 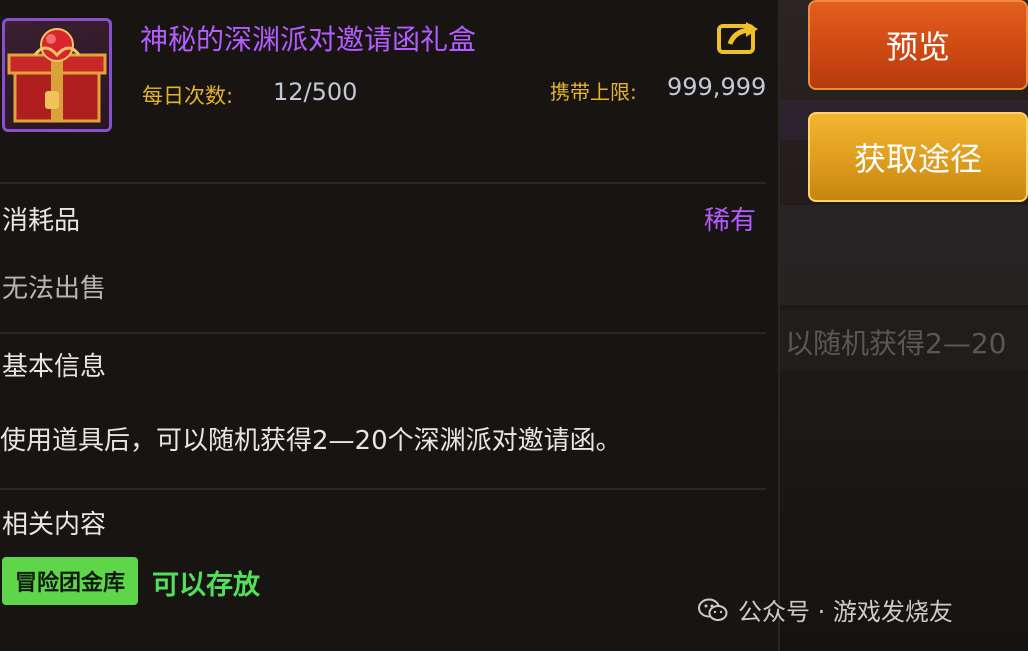 I want to click on gift-box-icon, so click(x=57, y=75).